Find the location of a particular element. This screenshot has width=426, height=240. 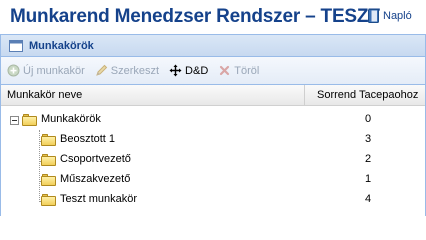

column-header-name: Munkakör neve is located at coordinates (44, 95).